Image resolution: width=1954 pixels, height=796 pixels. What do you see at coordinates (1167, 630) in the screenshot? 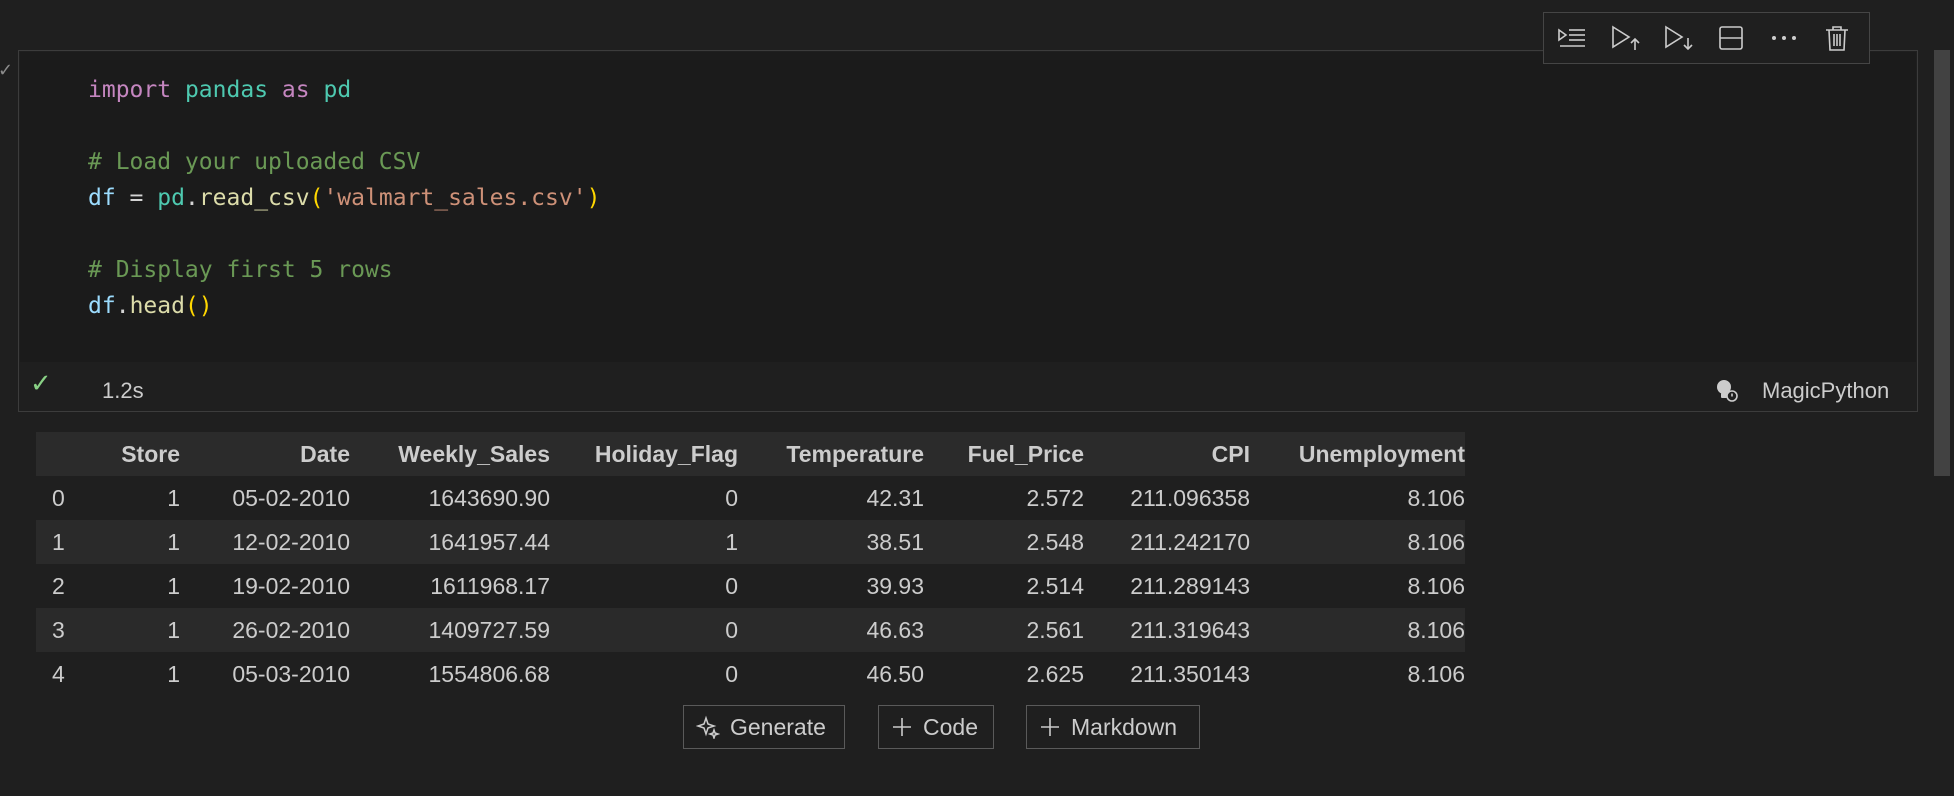
I see `table-cell: 211.319643` at bounding box center [1167, 630].